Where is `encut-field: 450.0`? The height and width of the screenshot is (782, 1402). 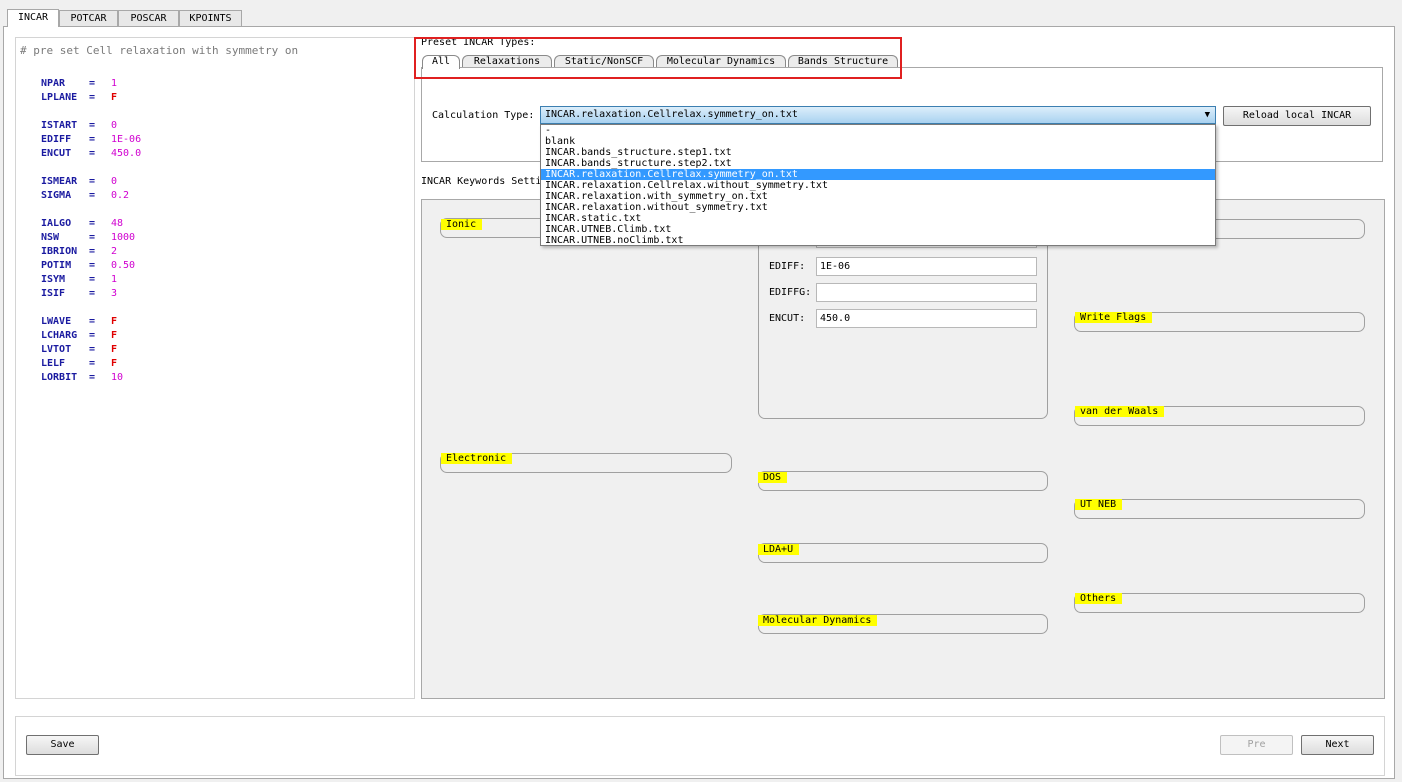
encut-field: 450.0 is located at coordinates (926, 318).